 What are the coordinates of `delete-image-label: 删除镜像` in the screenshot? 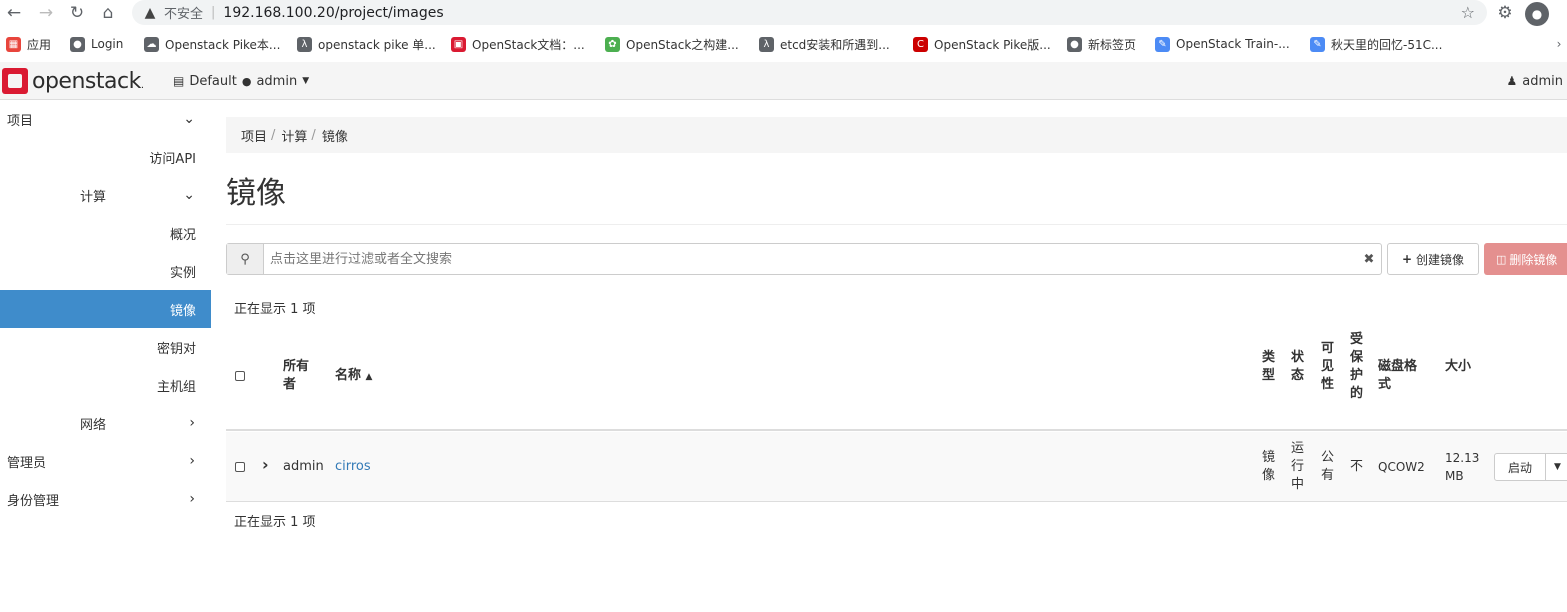 It's located at (1533, 259).